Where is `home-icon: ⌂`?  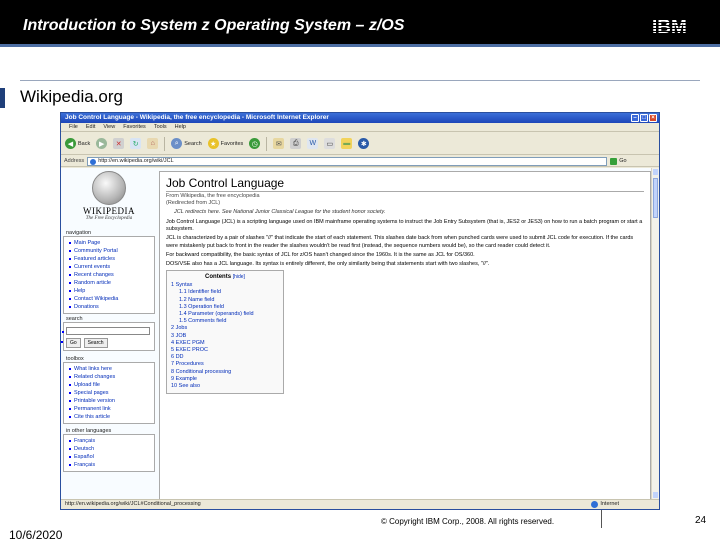 home-icon: ⌂ is located at coordinates (153, 143).